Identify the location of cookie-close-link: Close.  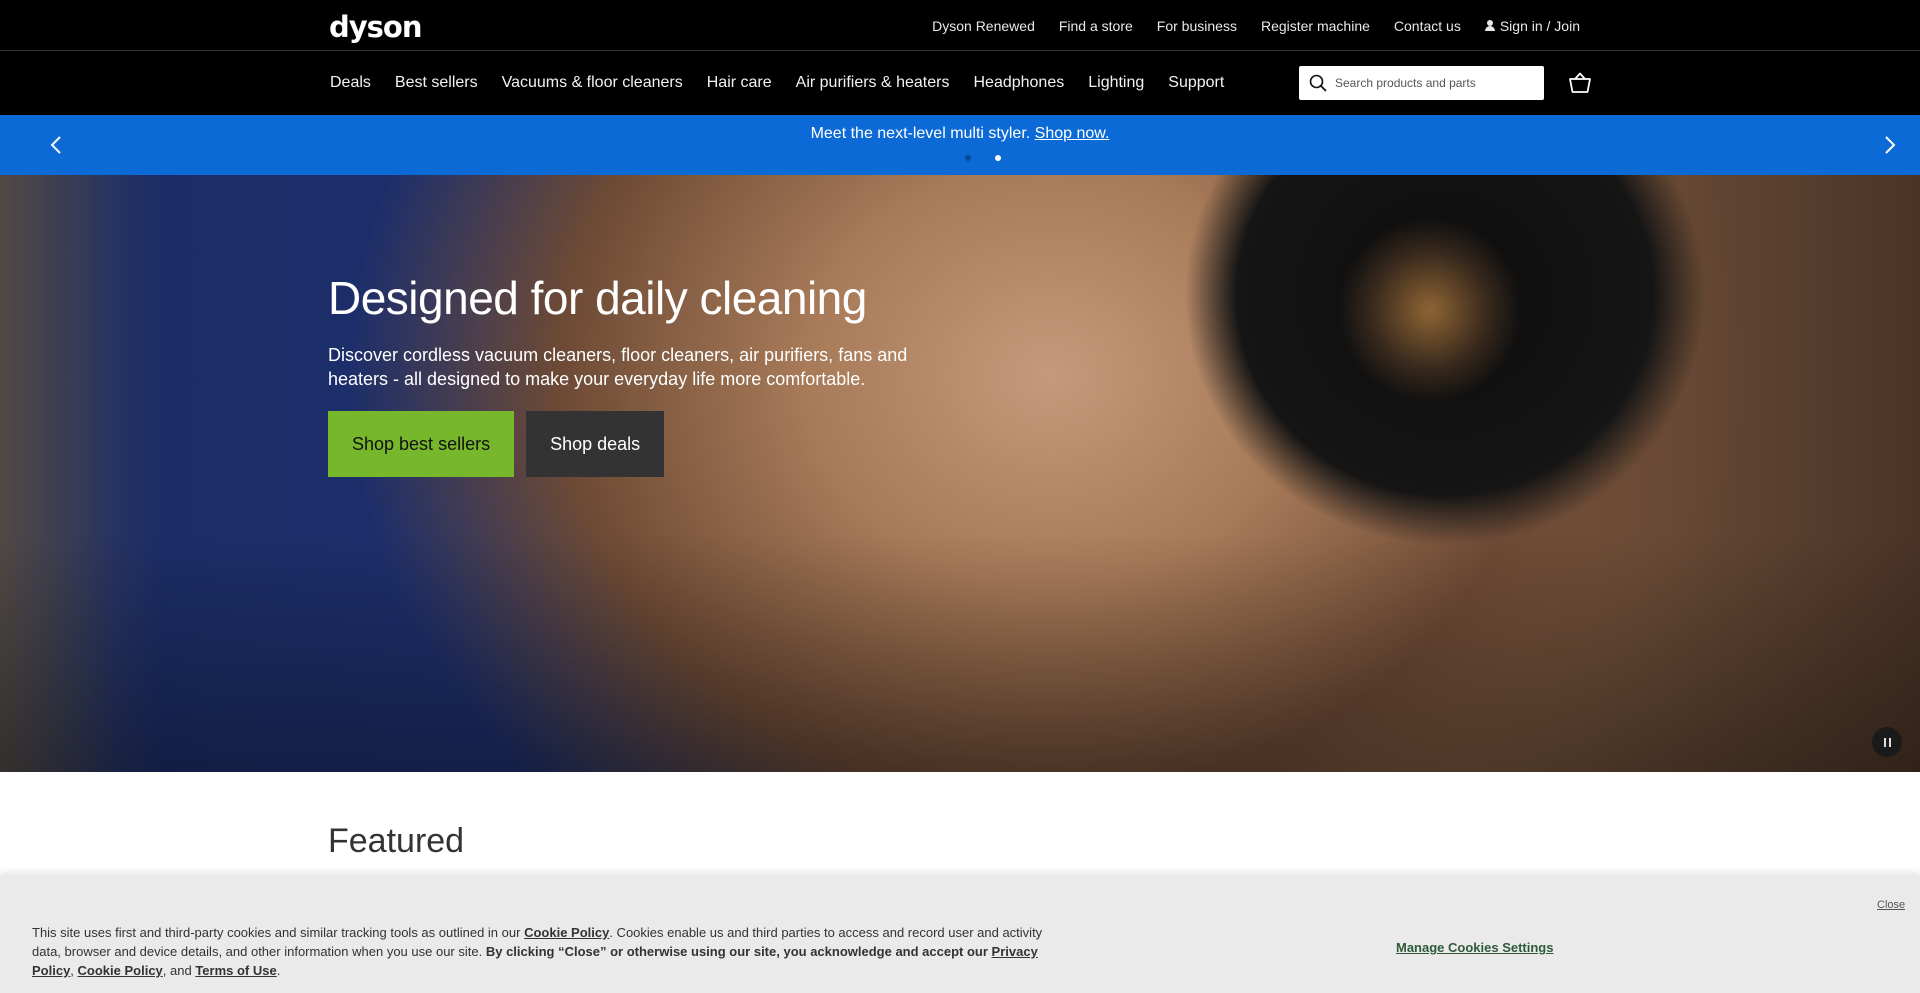
(1891, 905).